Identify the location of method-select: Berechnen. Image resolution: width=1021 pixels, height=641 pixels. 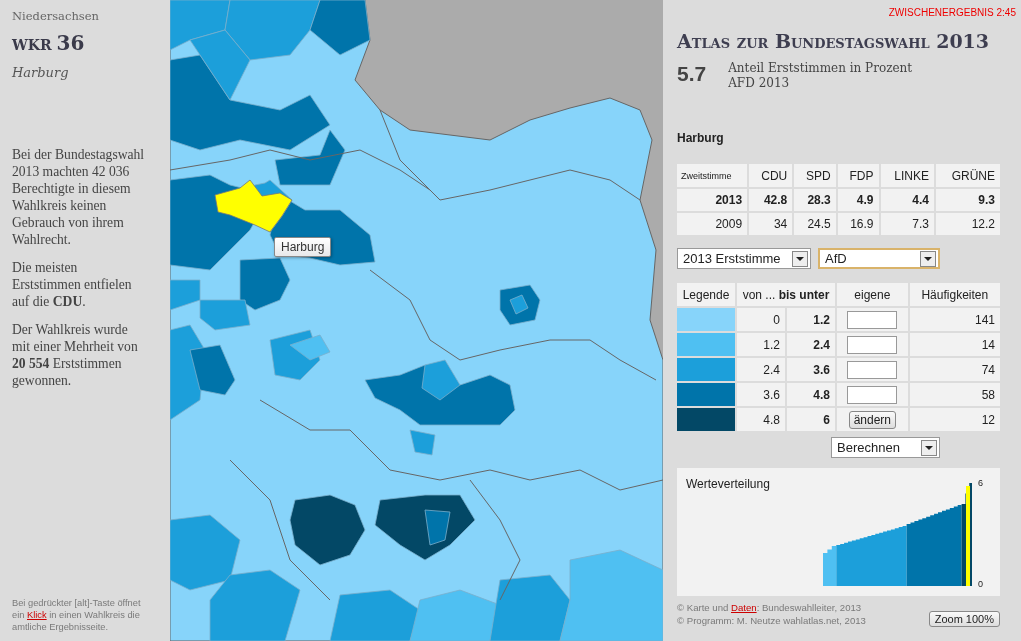
(885, 447).